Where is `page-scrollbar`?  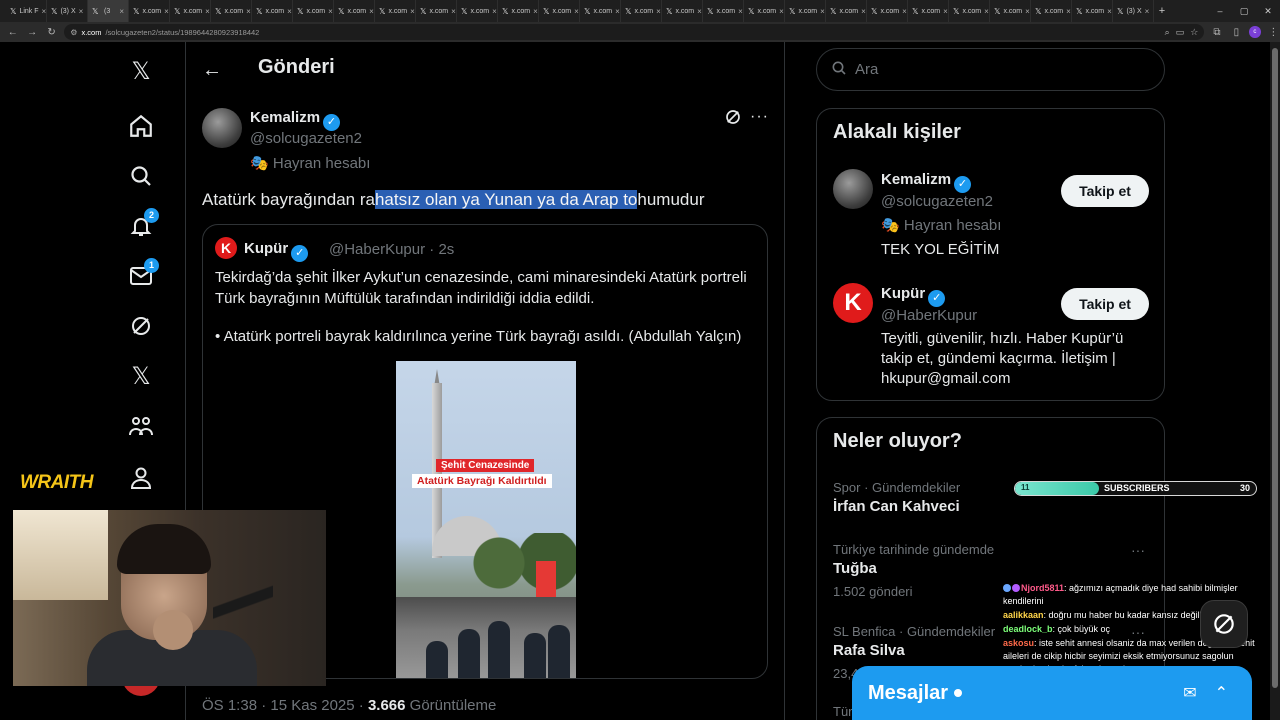 page-scrollbar is located at coordinates (1275, 381).